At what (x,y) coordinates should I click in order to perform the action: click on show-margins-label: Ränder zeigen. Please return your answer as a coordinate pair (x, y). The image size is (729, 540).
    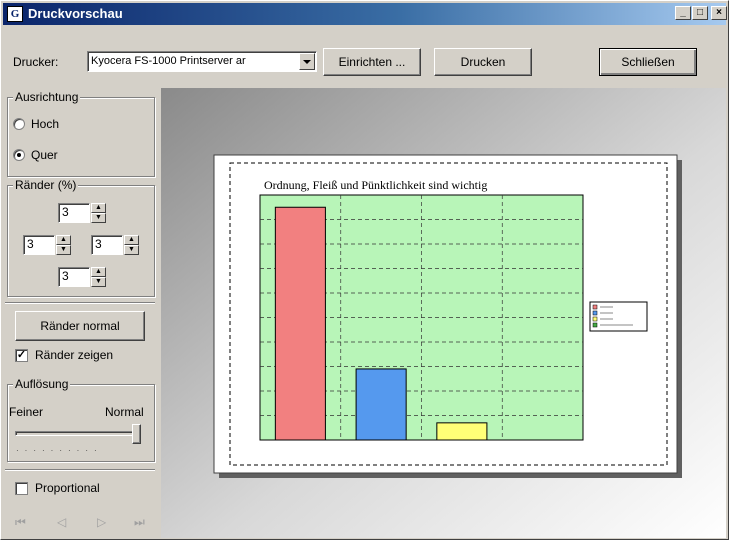
    Looking at the image, I should click on (74, 355).